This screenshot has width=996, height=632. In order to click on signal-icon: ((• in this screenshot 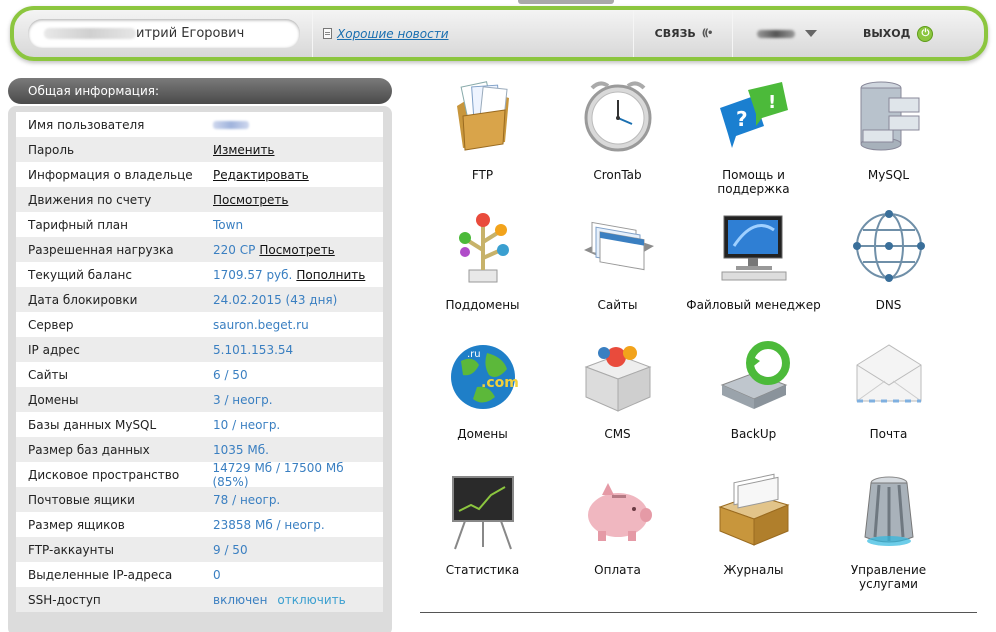, I will do `click(707, 33)`.